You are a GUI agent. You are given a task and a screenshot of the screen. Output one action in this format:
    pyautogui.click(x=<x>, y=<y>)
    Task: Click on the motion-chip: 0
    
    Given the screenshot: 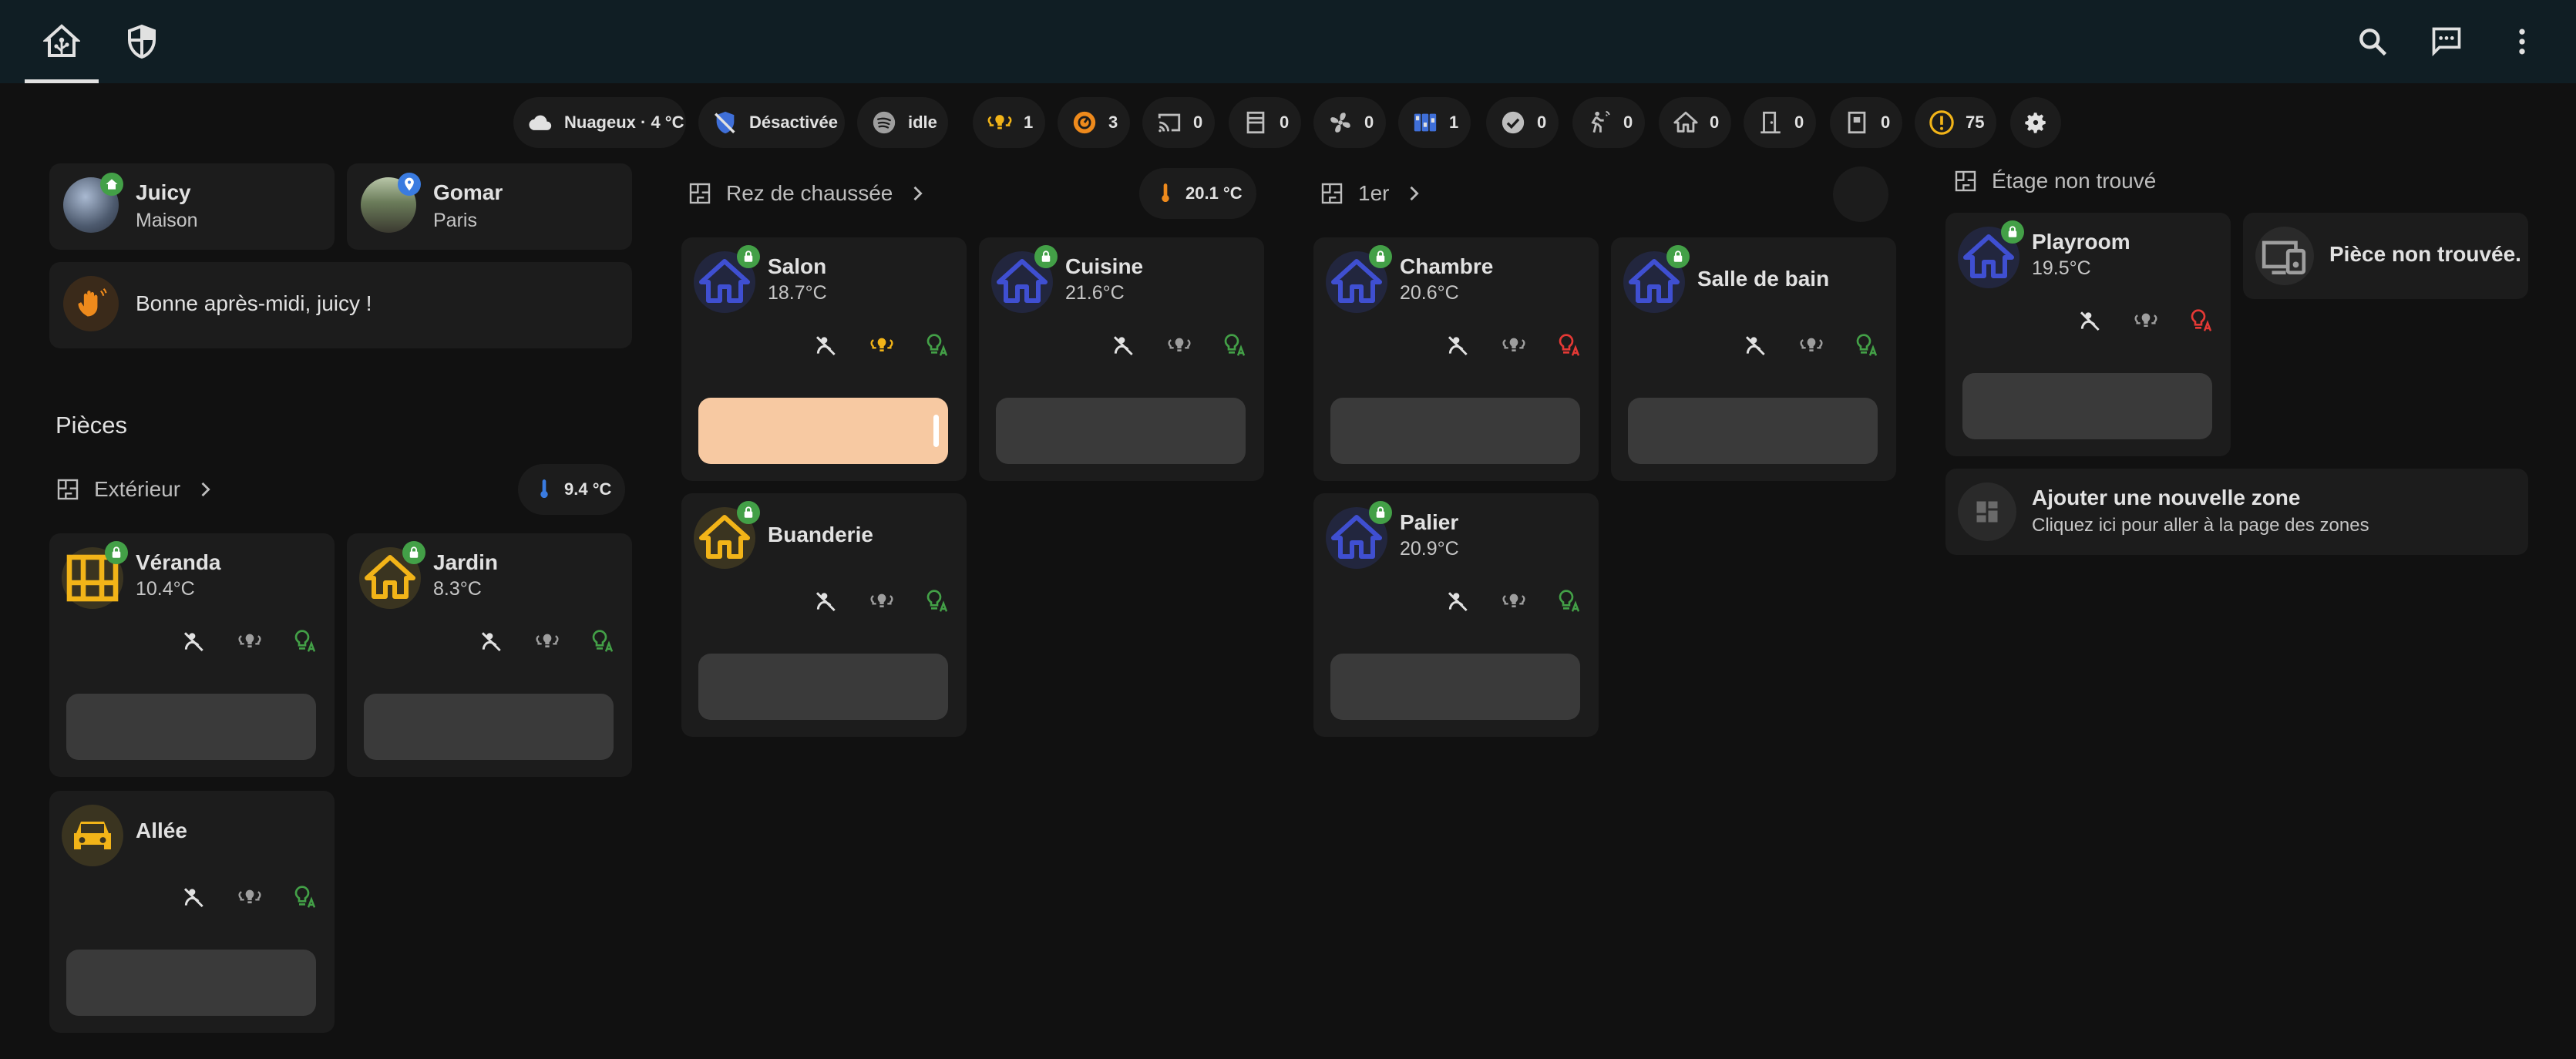 What is the action you would take?
    pyautogui.click(x=1608, y=122)
    